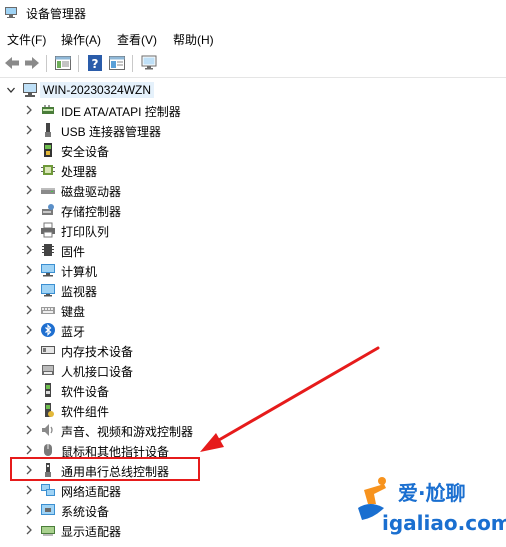  What do you see at coordinates (91, 532) in the screenshot?
I see `tree-item-label: 显示适配器` at bounding box center [91, 532].